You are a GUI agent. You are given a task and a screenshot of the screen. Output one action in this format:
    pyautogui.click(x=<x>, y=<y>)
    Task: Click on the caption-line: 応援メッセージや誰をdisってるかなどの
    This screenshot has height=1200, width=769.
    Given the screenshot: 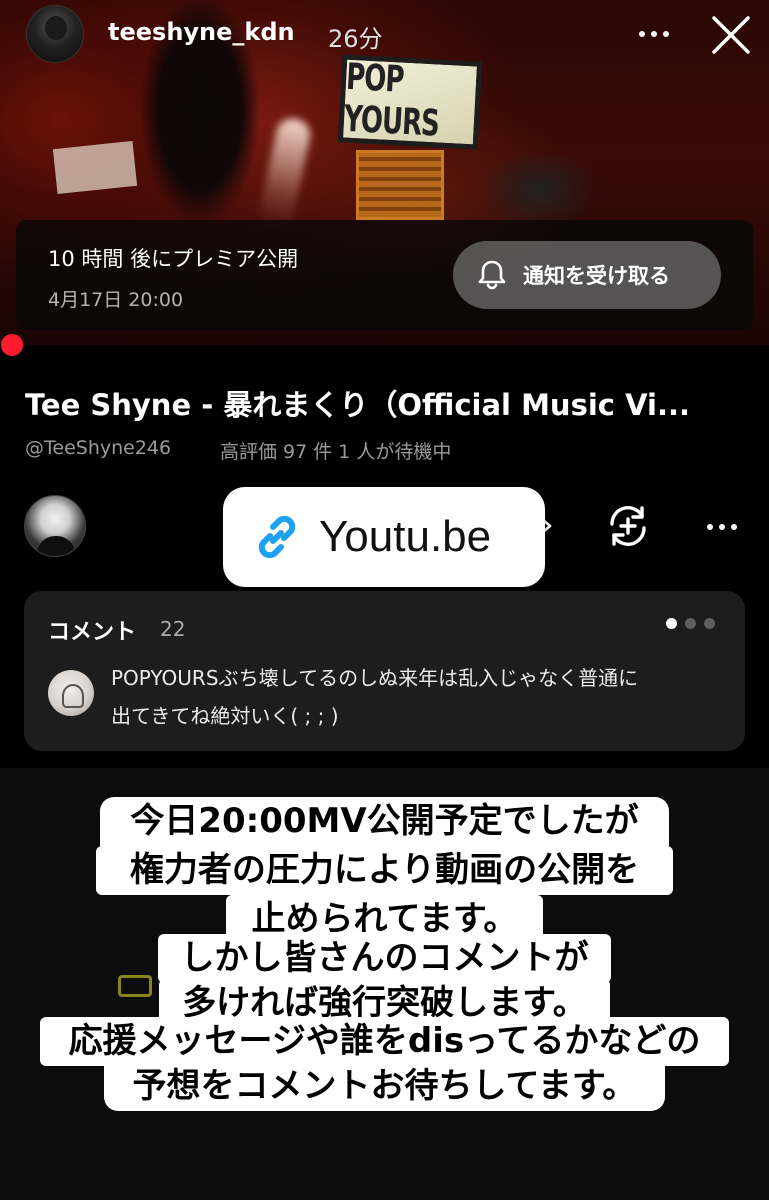 What is the action you would take?
    pyautogui.click(x=384, y=1041)
    